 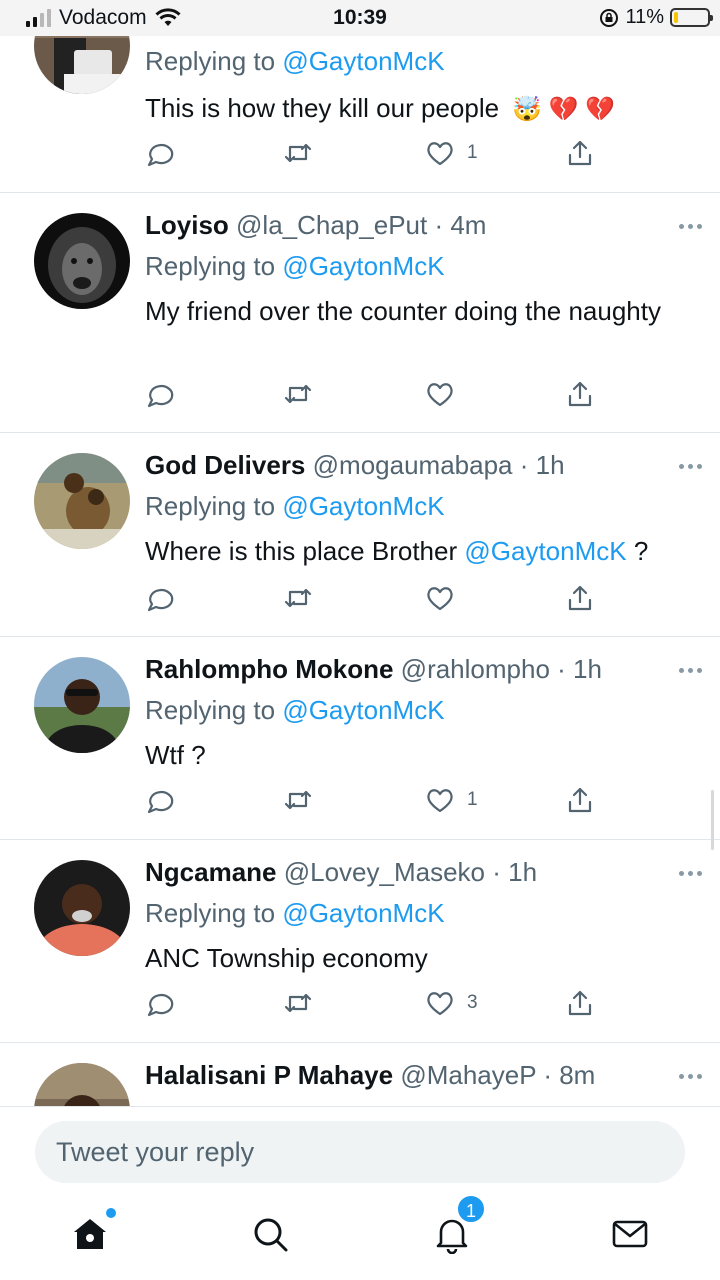 I want to click on user-handle: @mogaumabapa, so click(x=413, y=465).